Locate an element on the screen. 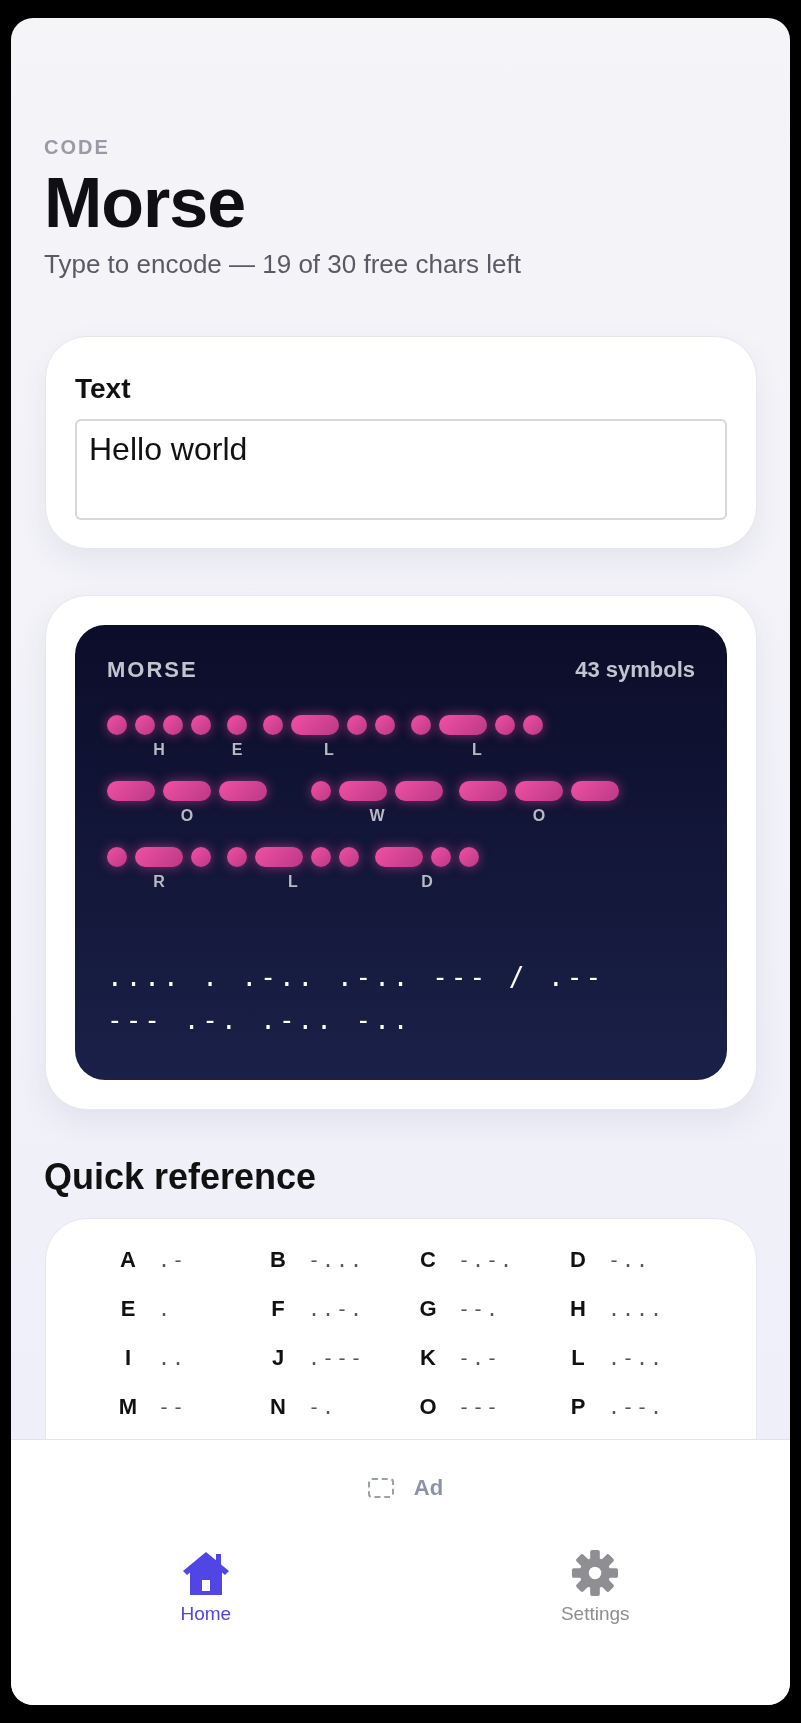 Image resolution: width=801 pixels, height=1723 pixels. reference-letter: K is located at coordinates (428, 1357).